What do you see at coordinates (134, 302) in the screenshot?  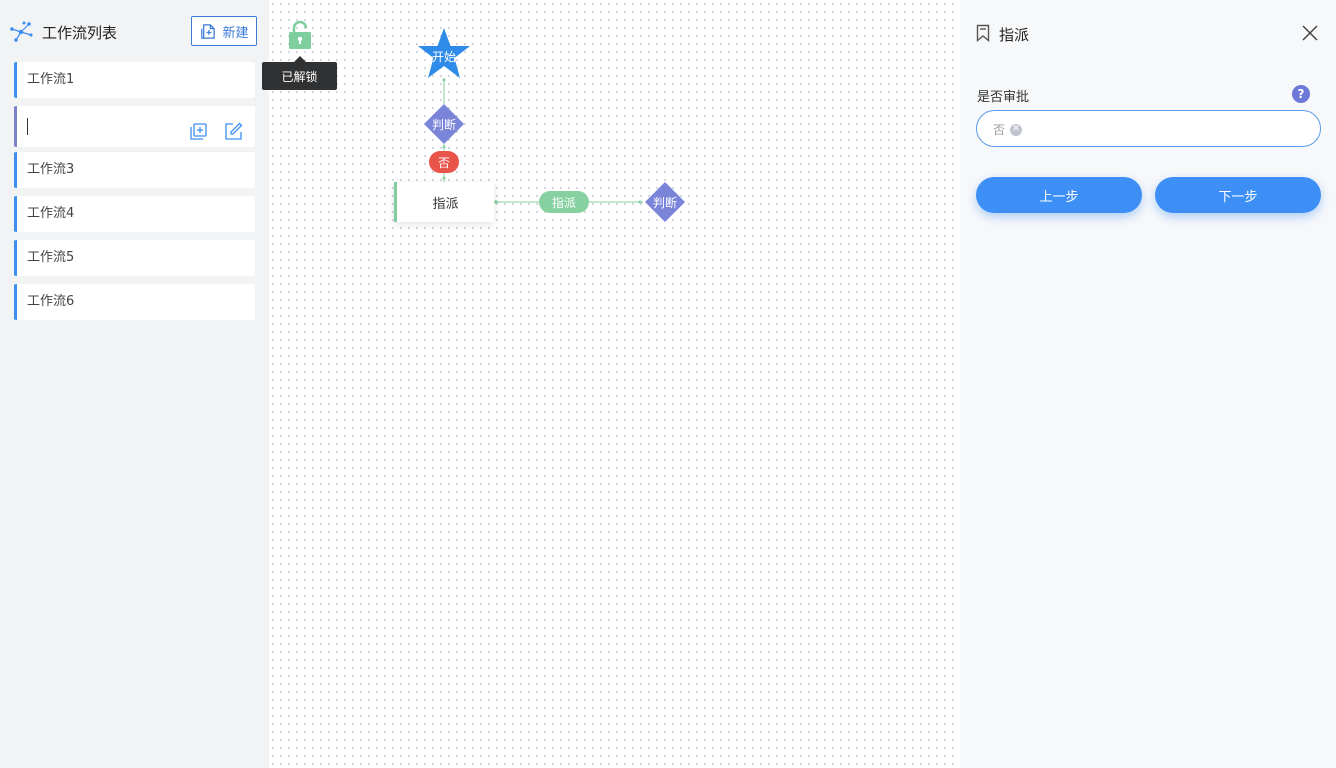 I see `workflow-item-6: 工作流6` at bounding box center [134, 302].